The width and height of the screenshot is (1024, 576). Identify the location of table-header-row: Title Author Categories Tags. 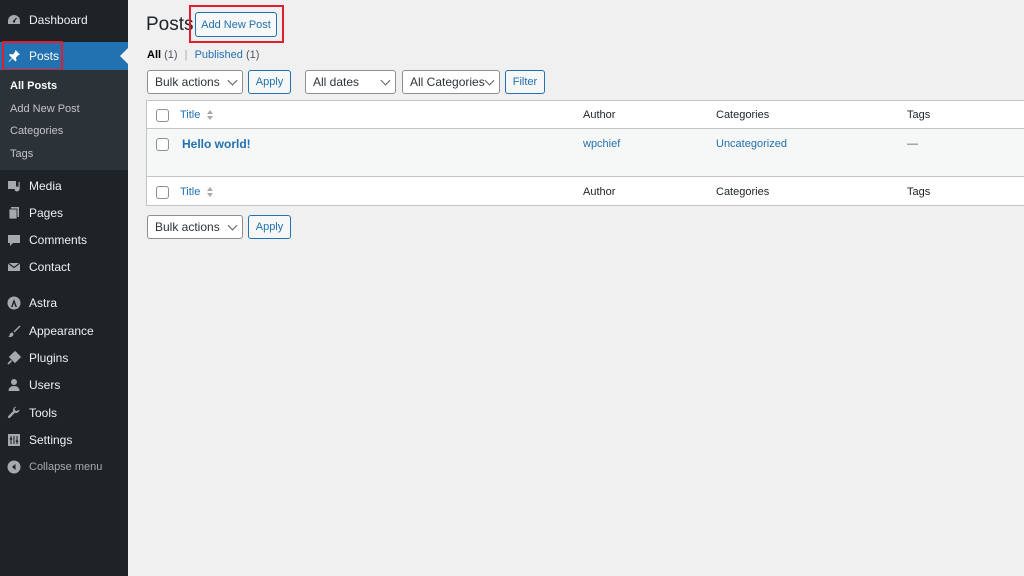
(585, 115).